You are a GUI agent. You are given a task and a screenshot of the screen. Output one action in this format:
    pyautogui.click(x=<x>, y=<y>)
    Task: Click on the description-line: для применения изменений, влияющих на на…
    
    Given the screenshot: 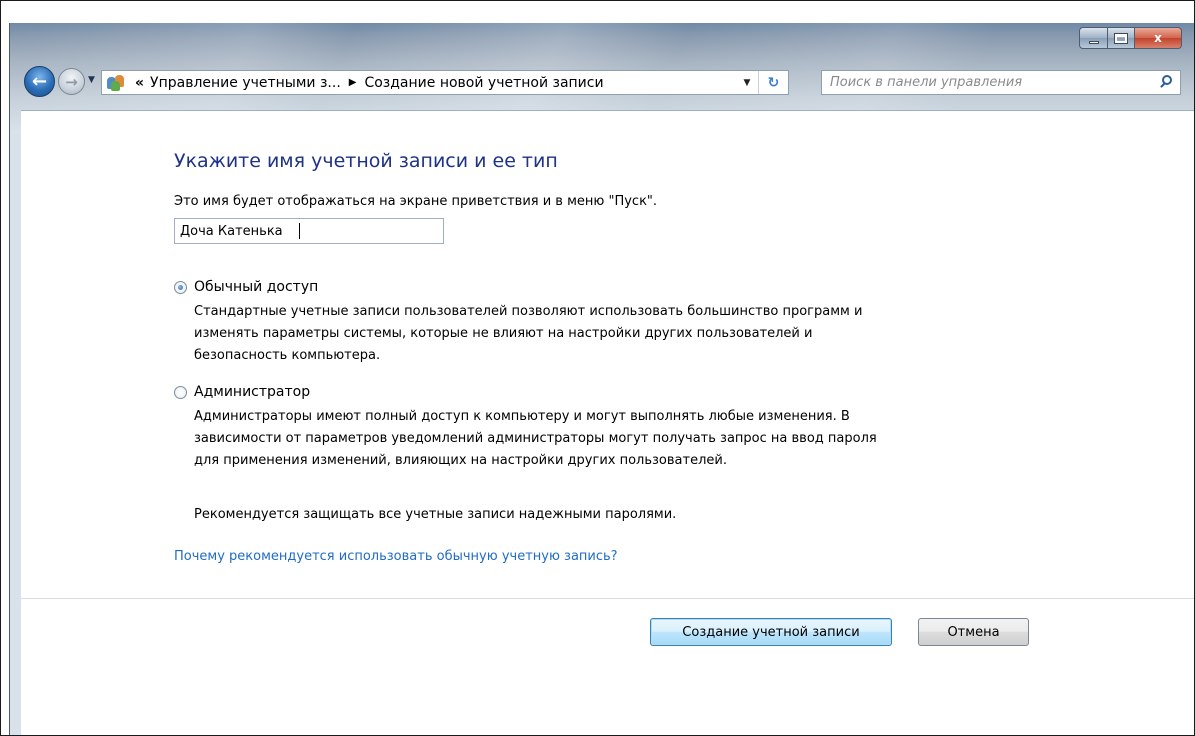 What is the action you would take?
    pyautogui.click(x=460, y=460)
    